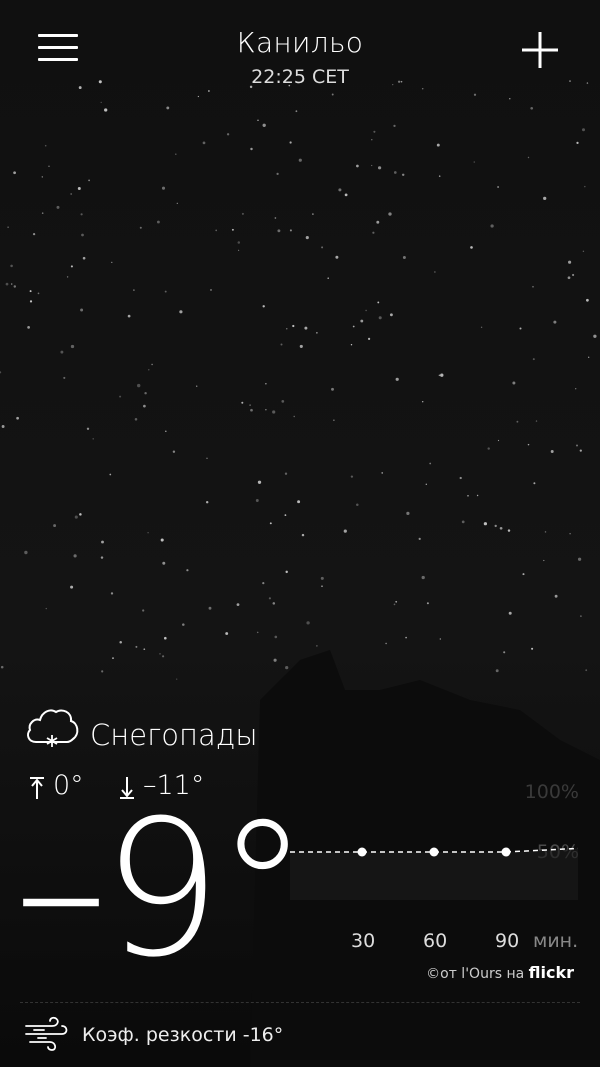  Describe the element at coordinates (46, 1033) in the screenshot. I see `wind-icon` at that location.